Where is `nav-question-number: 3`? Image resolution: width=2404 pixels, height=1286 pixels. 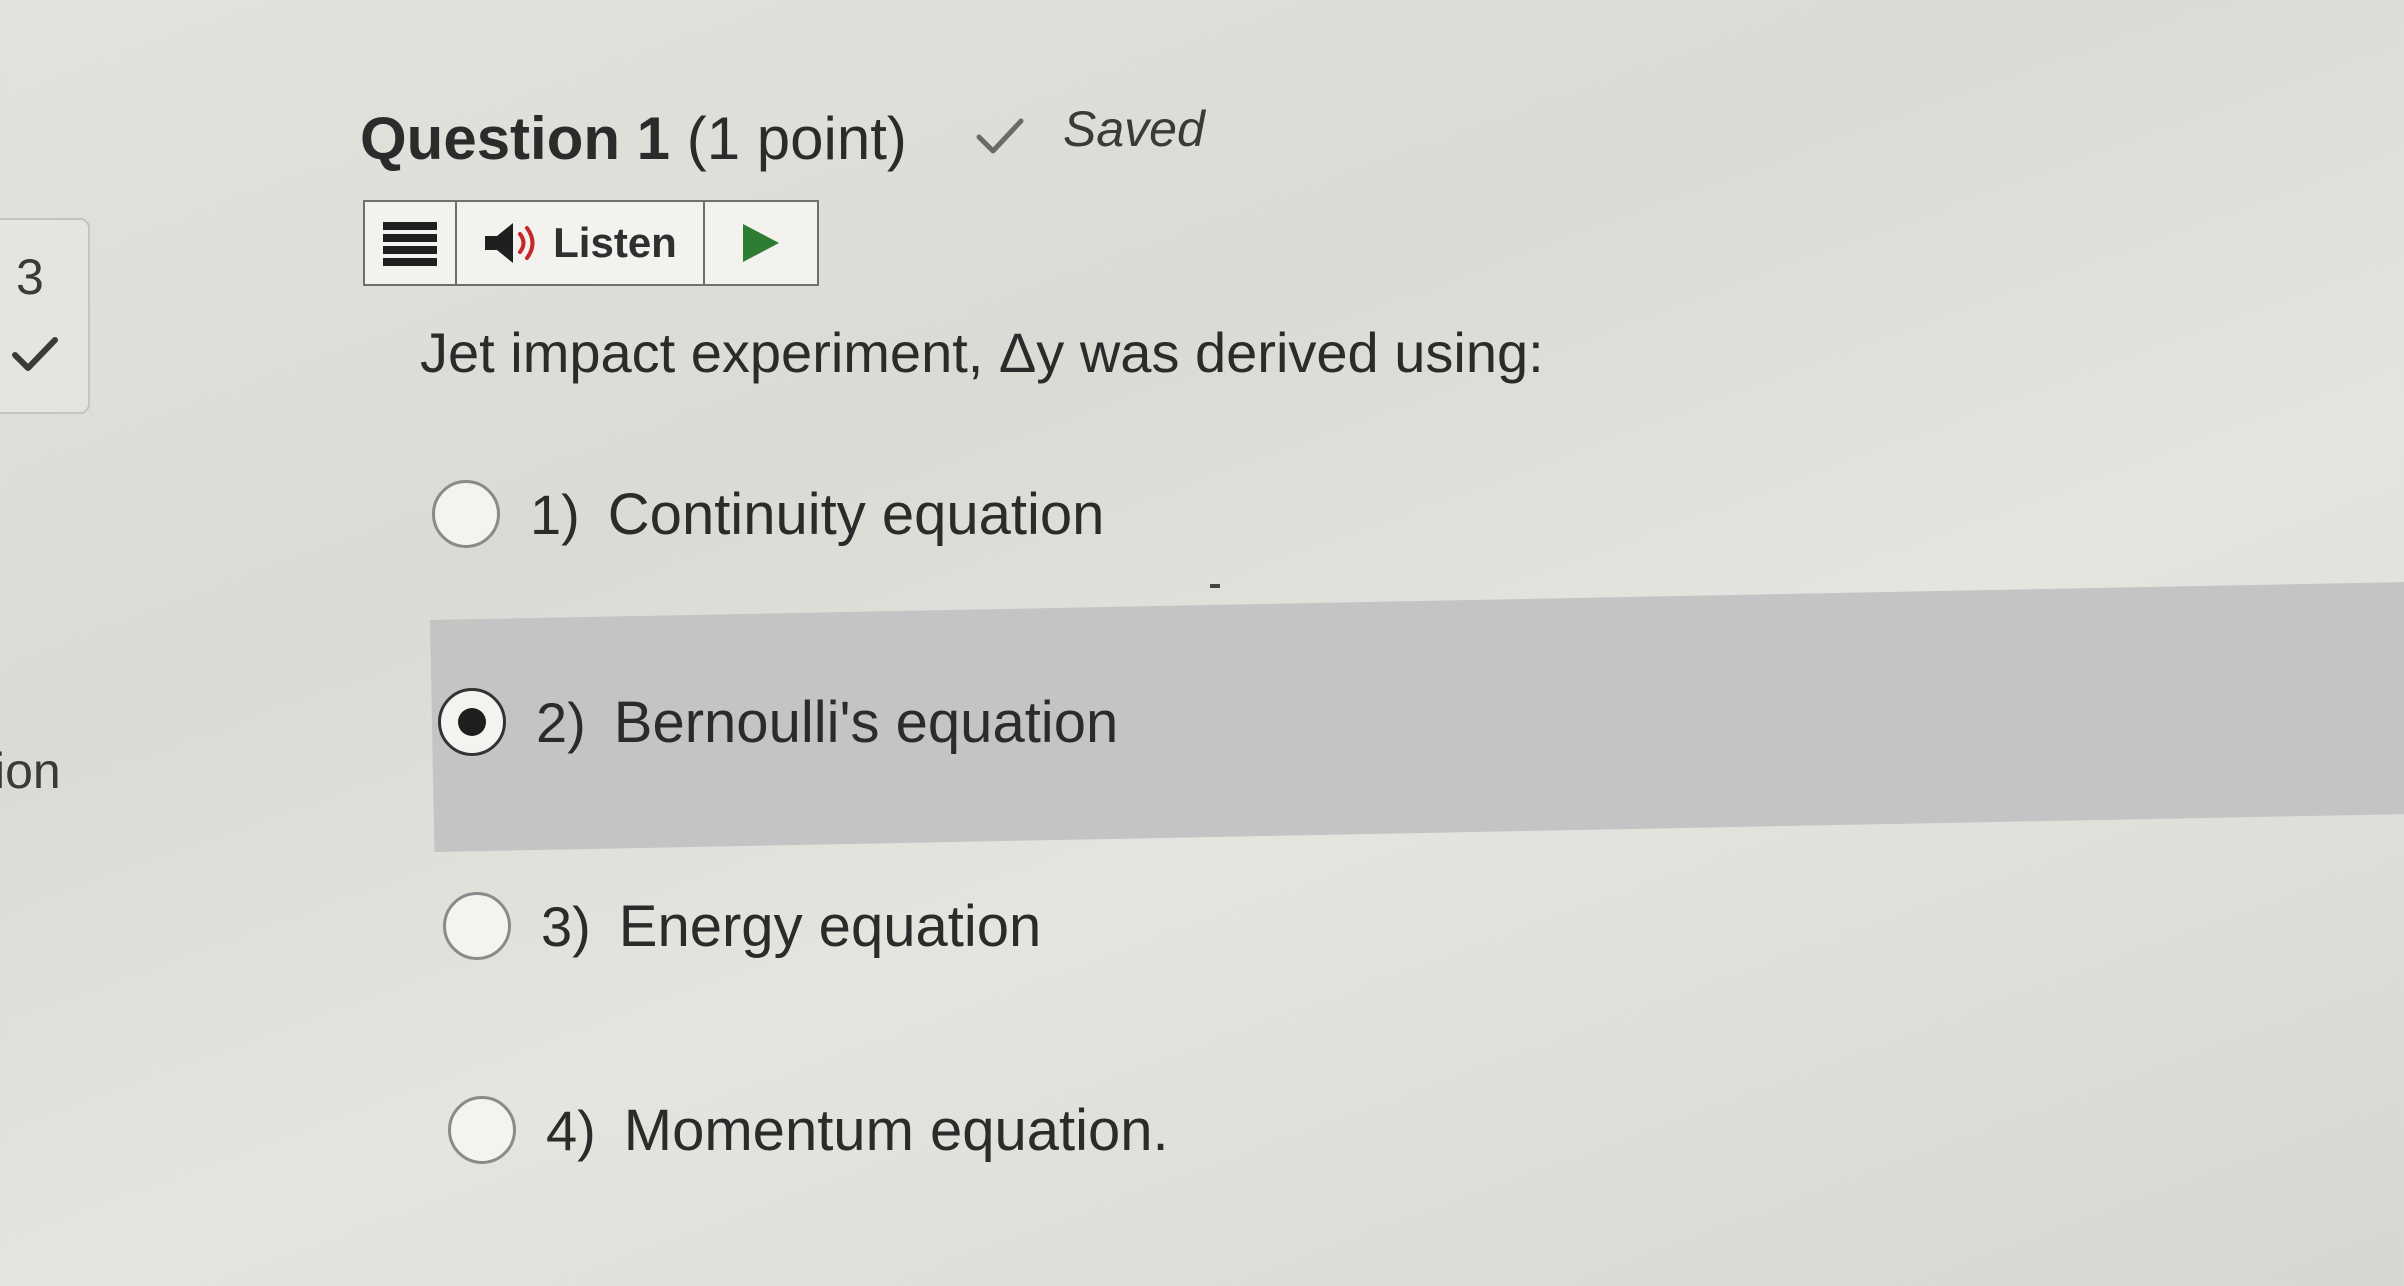 nav-question-number: 3 is located at coordinates (30, 277).